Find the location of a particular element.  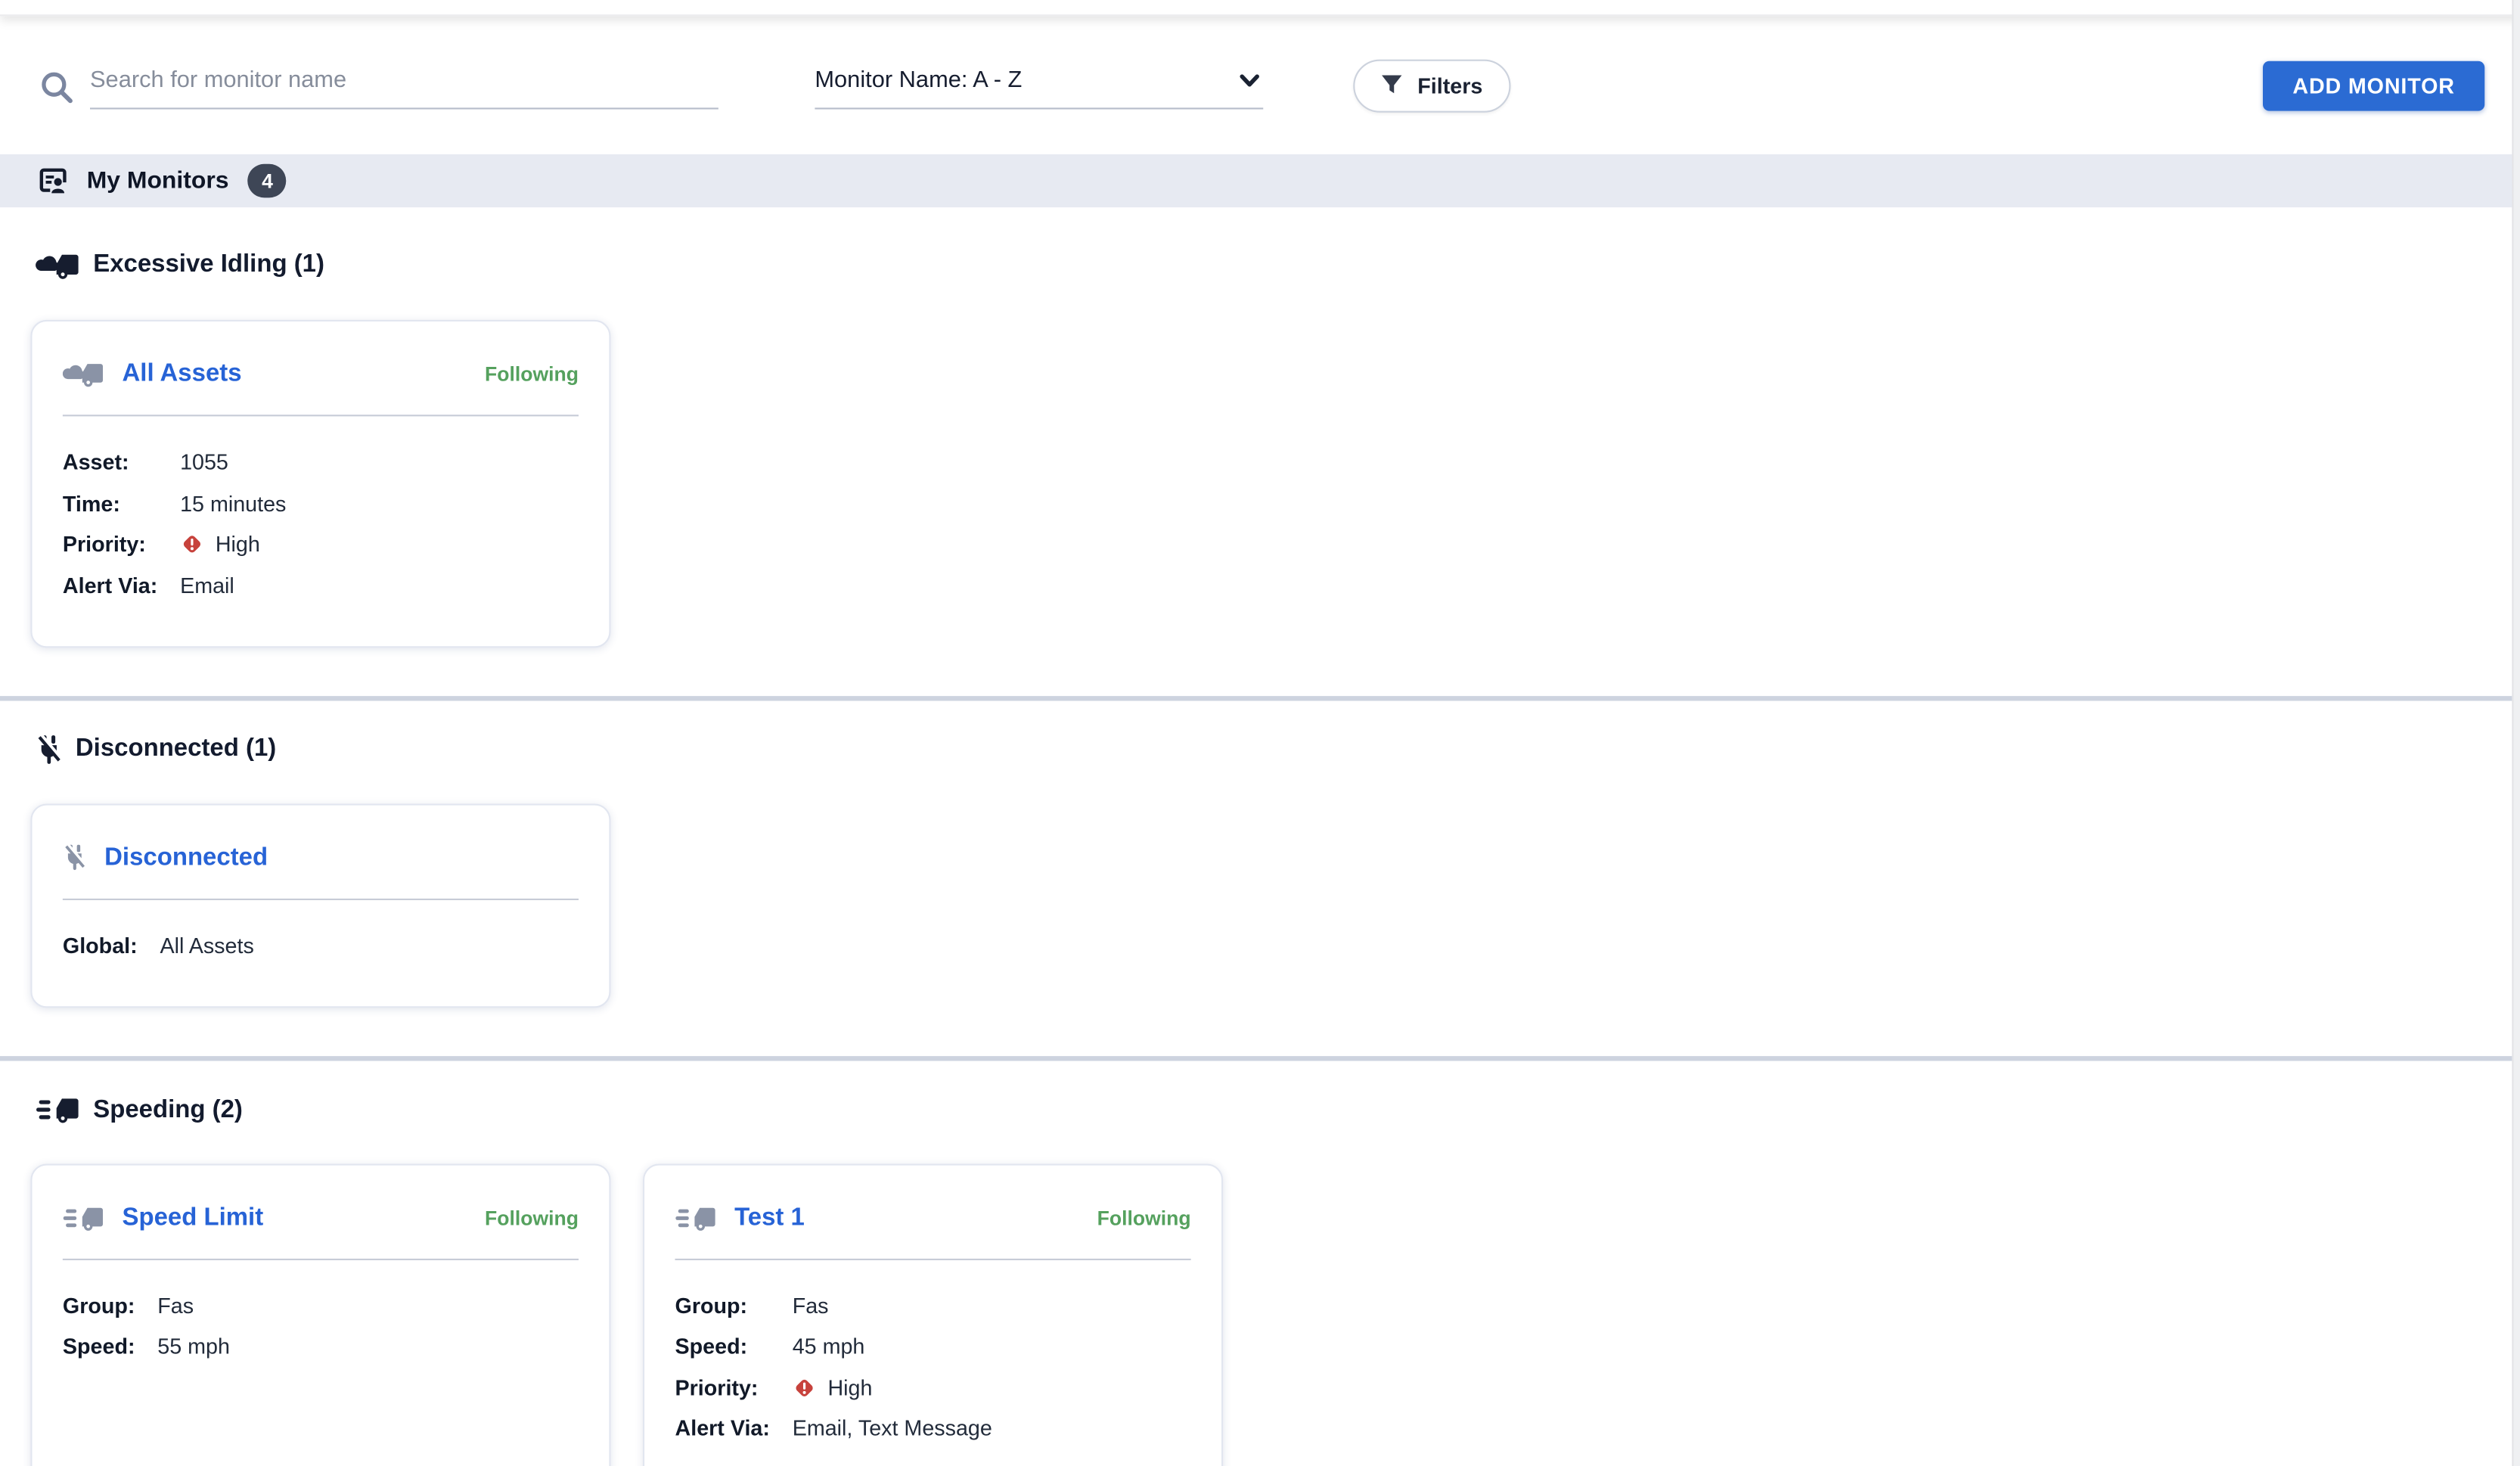

field-value: 15 minutes is located at coordinates (233, 503).